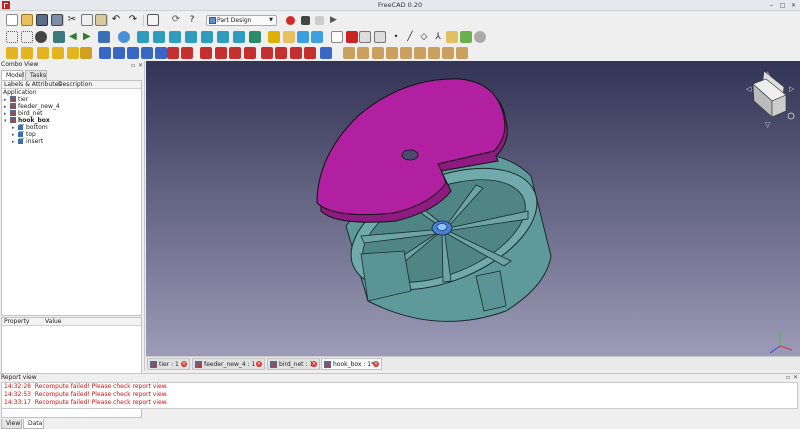 Image resolution: width=800 pixels, height=429 pixels. I want to click on tab-data: Data, so click(33, 424).